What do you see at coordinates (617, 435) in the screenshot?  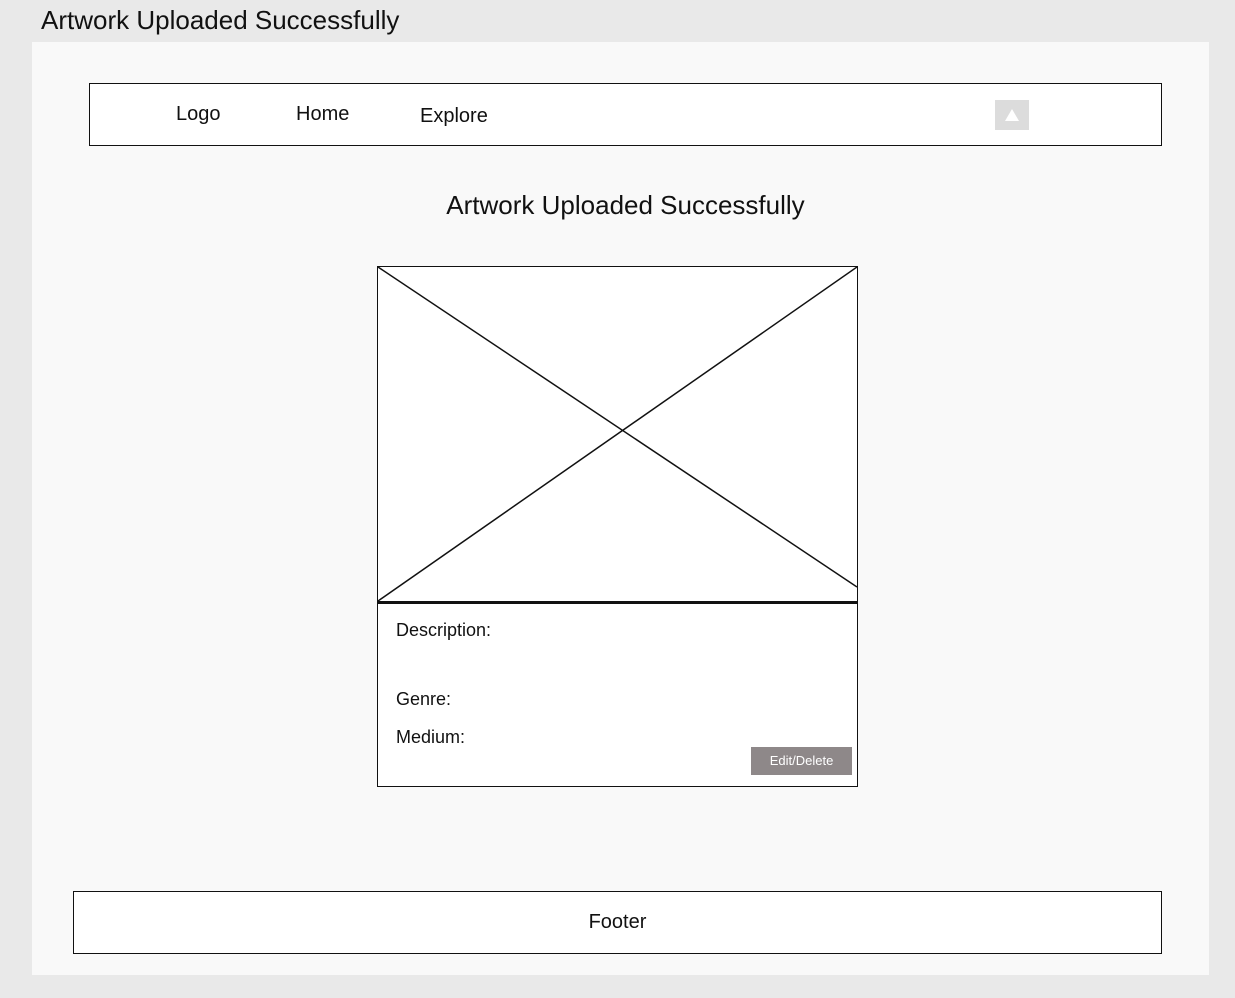 I see `image-placeholder` at bounding box center [617, 435].